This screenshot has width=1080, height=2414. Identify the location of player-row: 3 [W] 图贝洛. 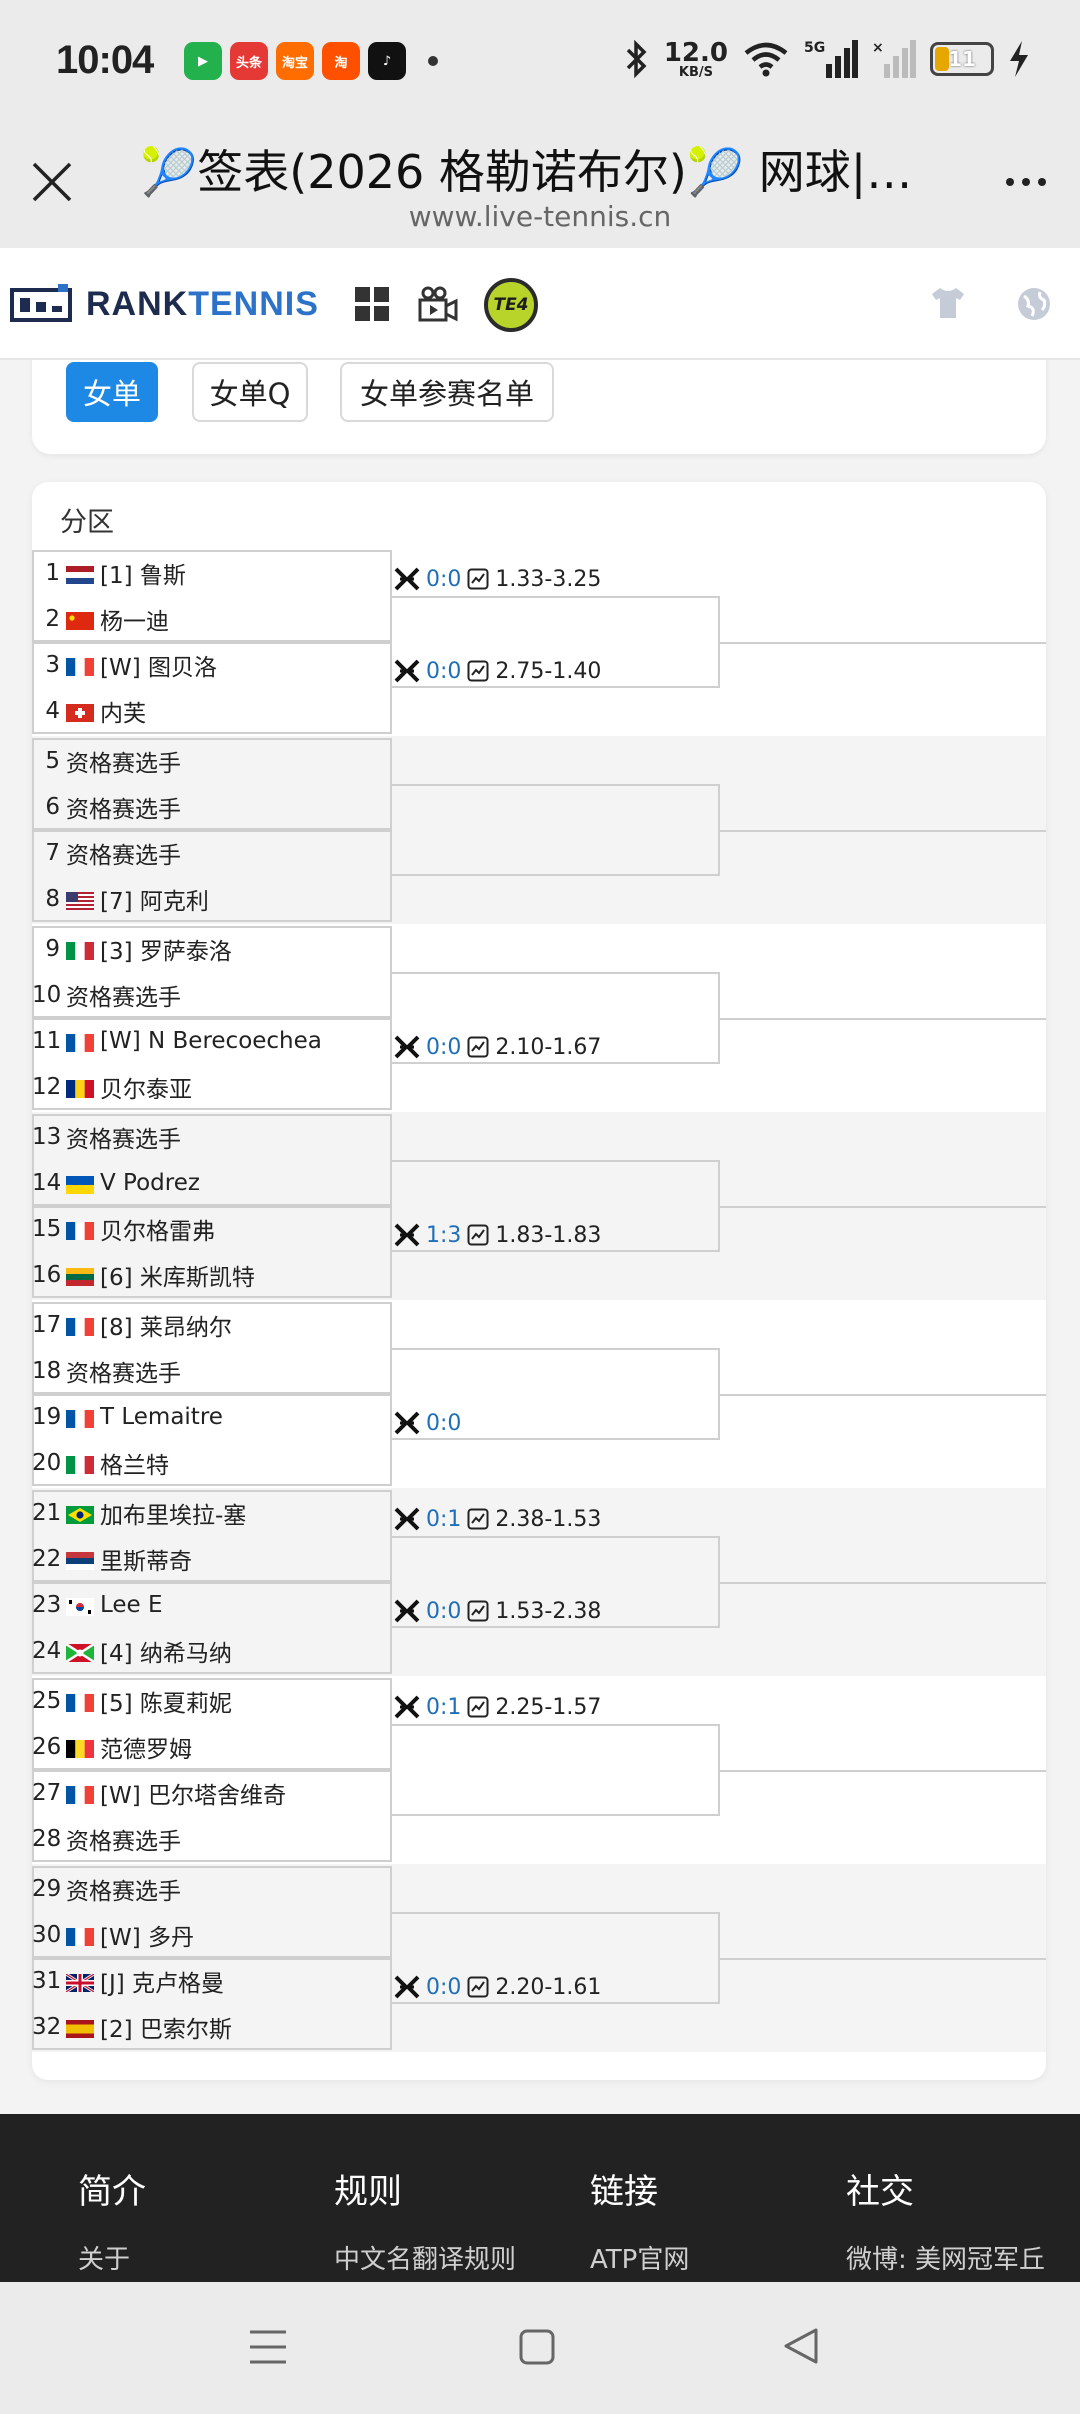
(212, 665).